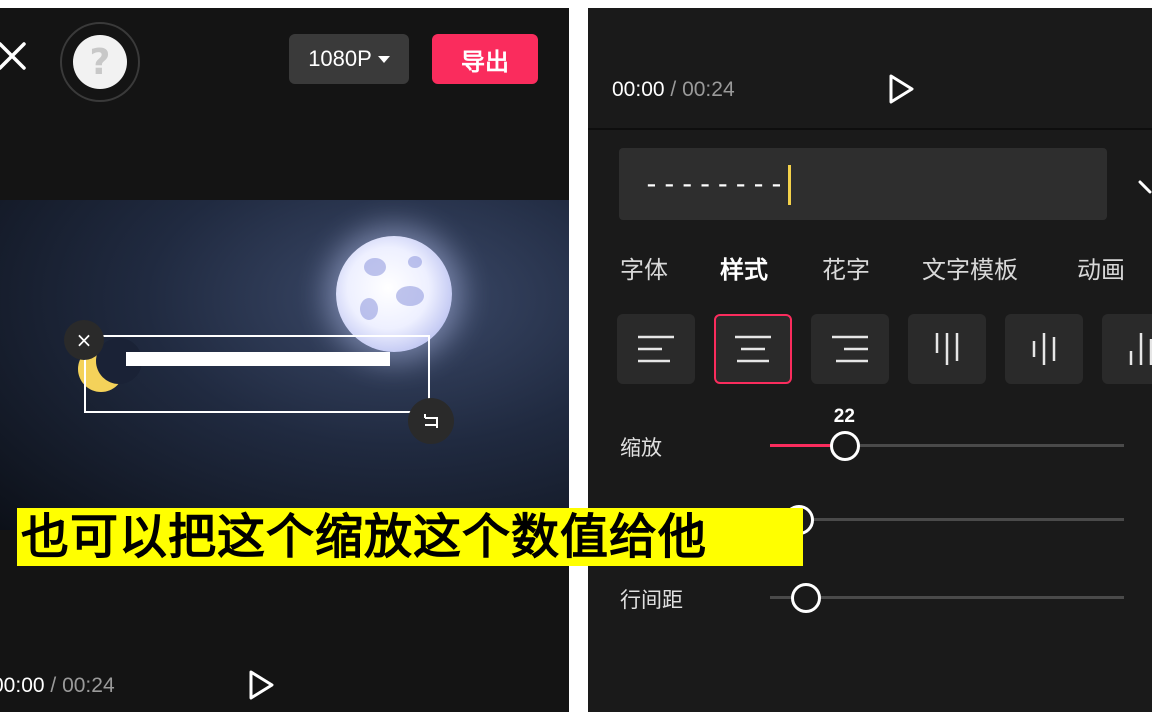 Image resolution: width=1152 pixels, height=720 pixels. What do you see at coordinates (947, 520) in the screenshot?
I see `spacing-slider-track` at bounding box center [947, 520].